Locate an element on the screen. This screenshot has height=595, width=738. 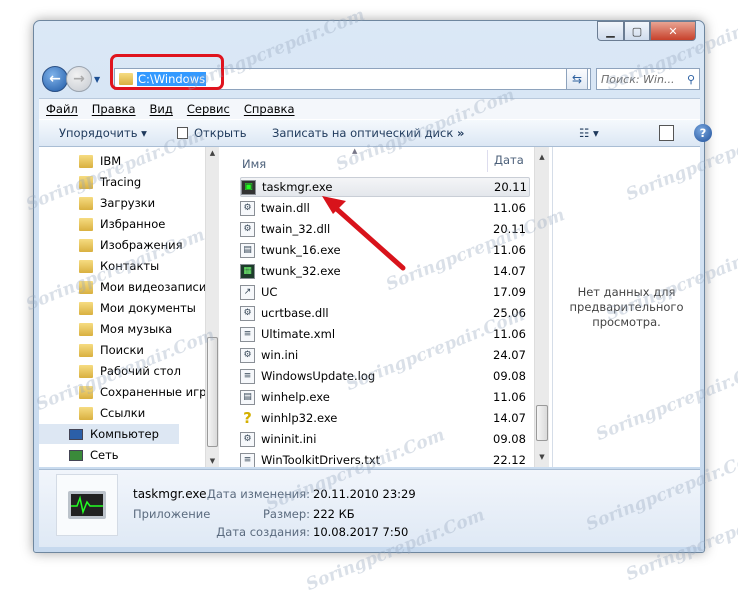
file-row: ⚙ twain_32.dll 20.11 is located at coordinates (385, 229).